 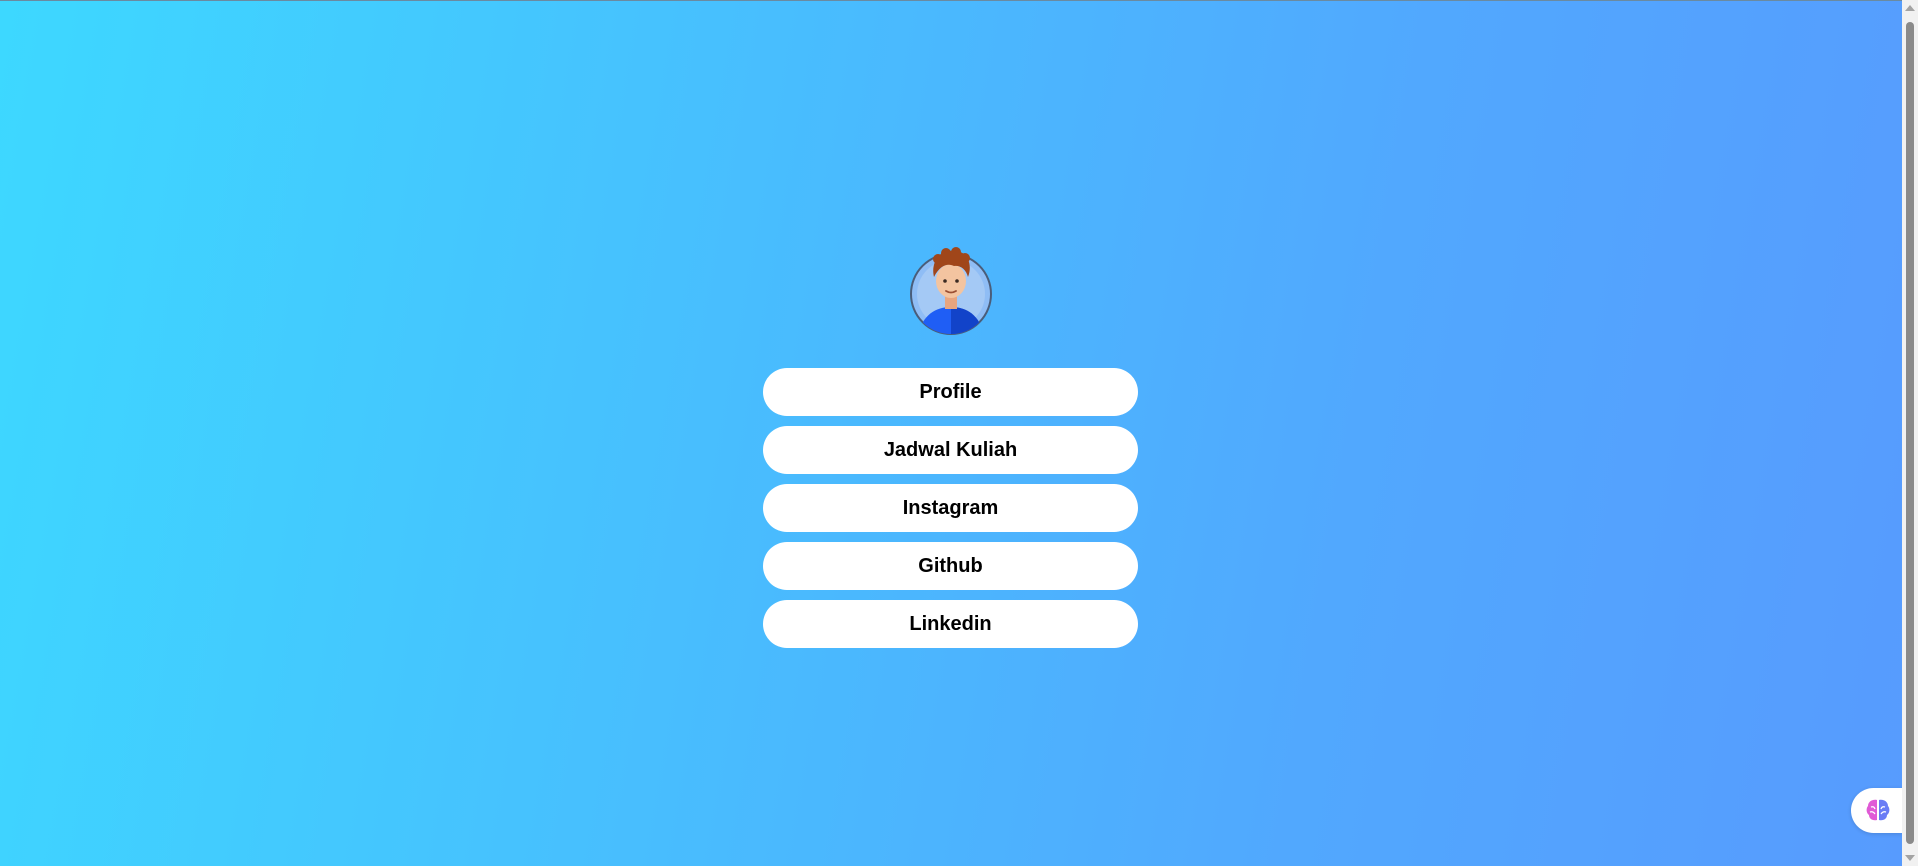 I want to click on linkedin-link-button: Linkedin, so click(x=950, y=624).